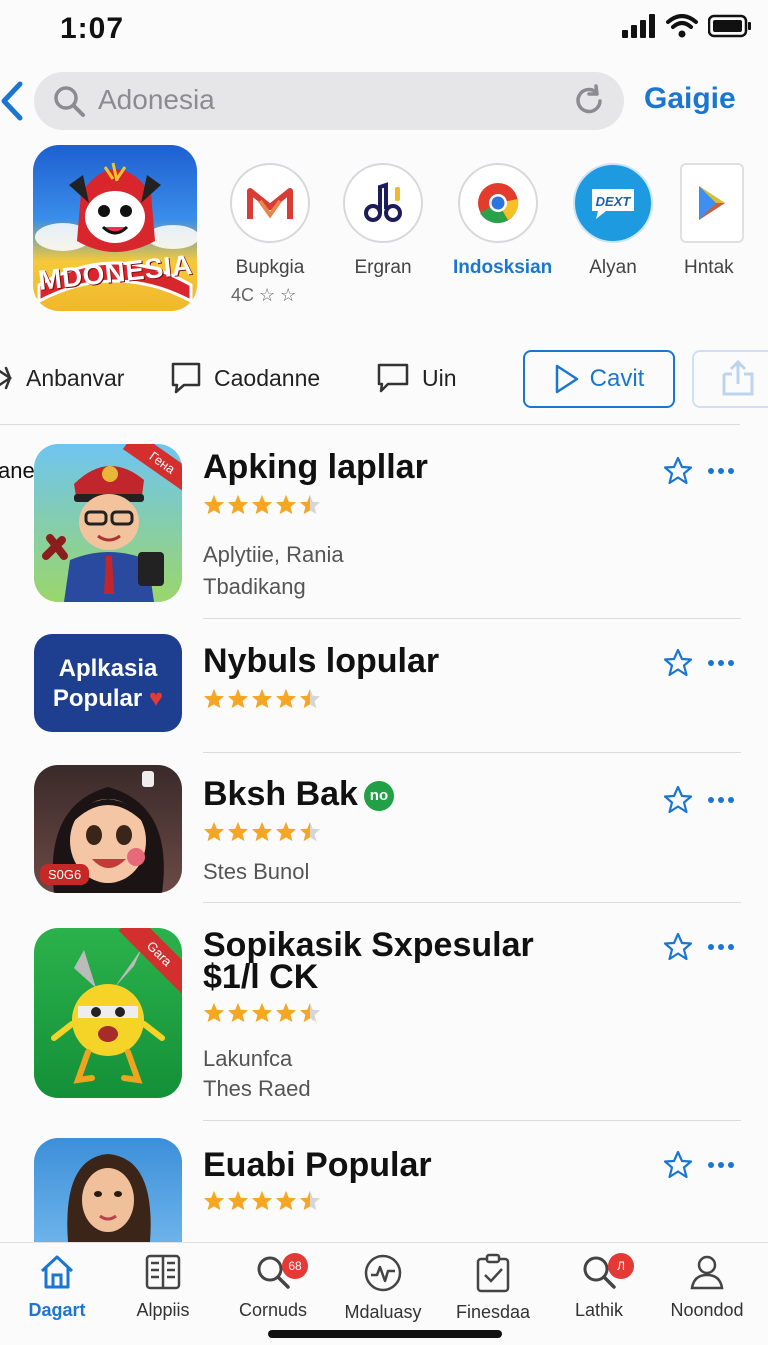 The height and width of the screenshot is (1345, 768). I want to click on app-icon: S0G6, so click(108, 829).